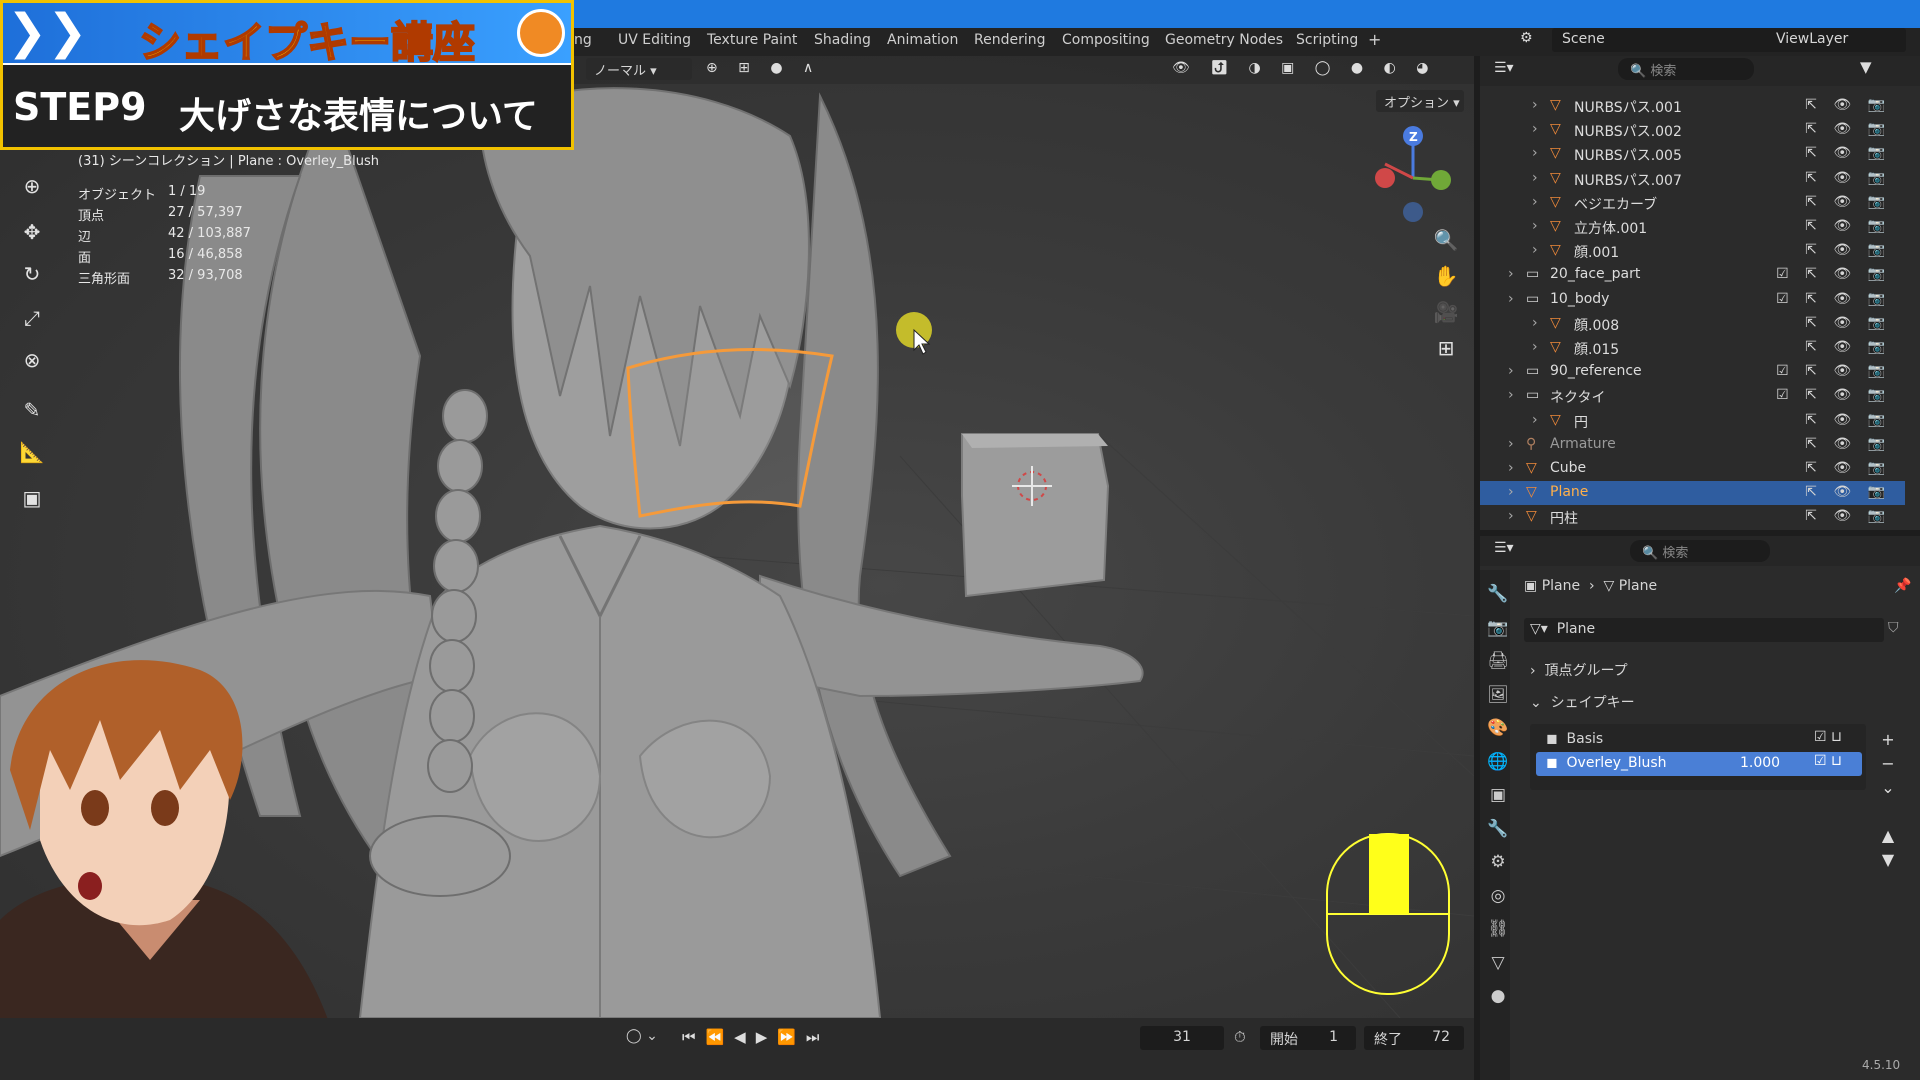 This screenshot has width=1920, height=1080. I want to click on tab-geometry-nodes: Geometry Nodes, so click(1224, 40).